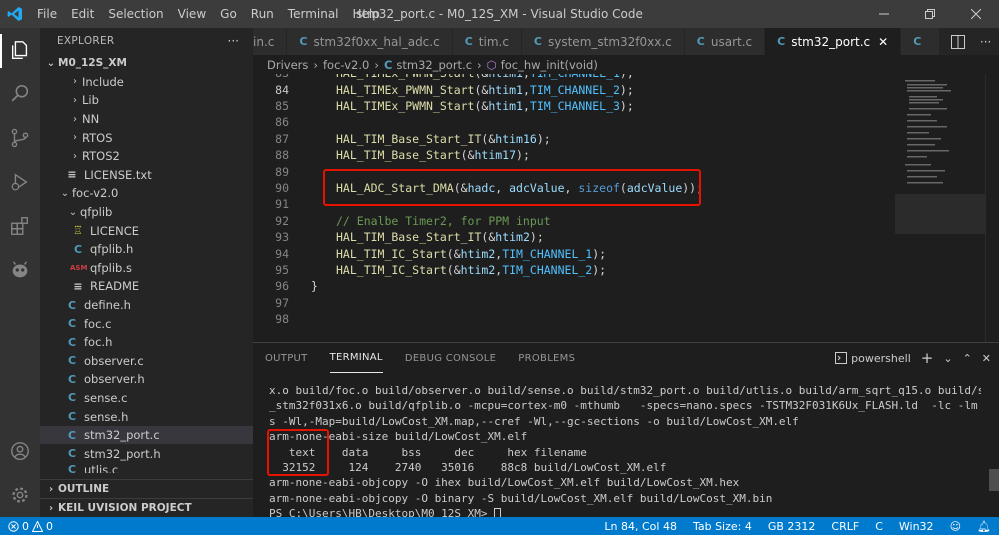 The image size is (999, 535). What do you see at coordinates (146, 230) in the screenshot?
I see `tree-file: ♖ LICENCE` at bounding box center [146, 230].